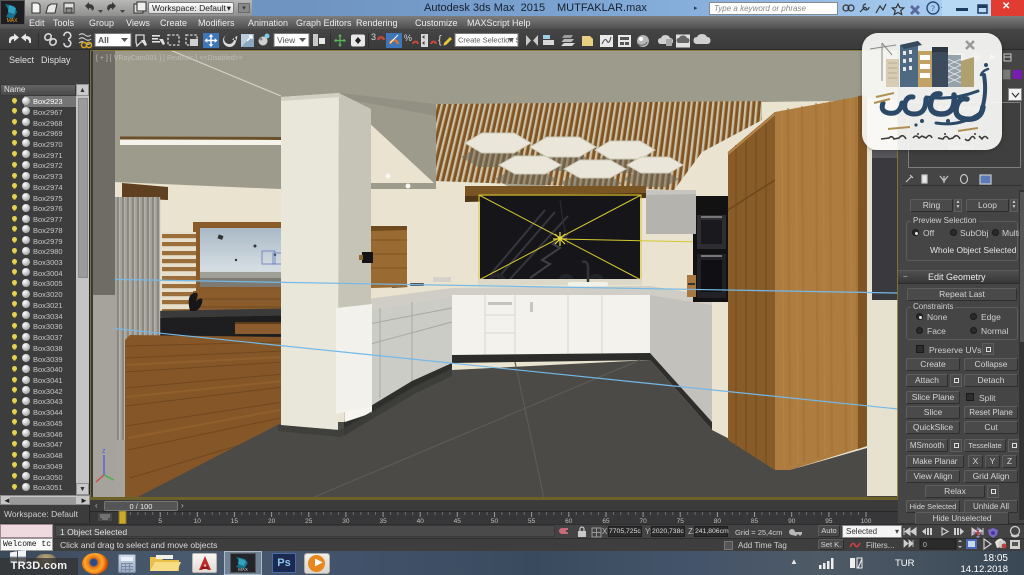 This screenshot has width=1024, height=575. What do you see at coordinates (373, 37) in the screenshot?
I see `svg-text: 3` at bounding box center [373, 37].